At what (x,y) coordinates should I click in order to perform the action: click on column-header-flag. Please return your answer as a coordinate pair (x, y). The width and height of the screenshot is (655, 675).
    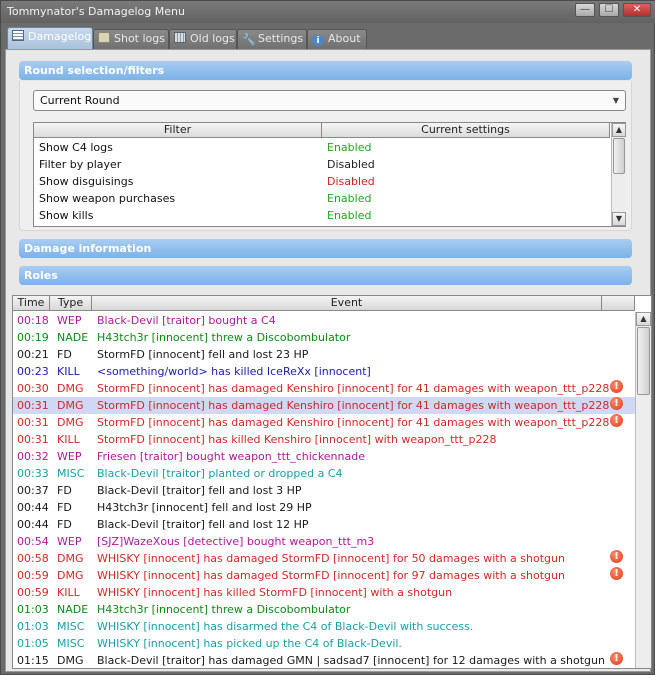
    Looking at the image, I should click on (618, 303).